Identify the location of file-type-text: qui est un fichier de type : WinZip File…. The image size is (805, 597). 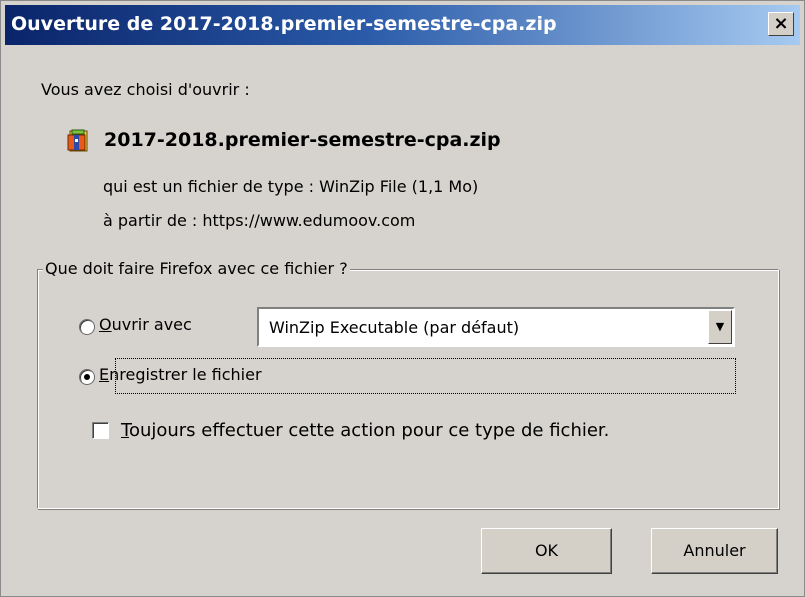
(291, 186).